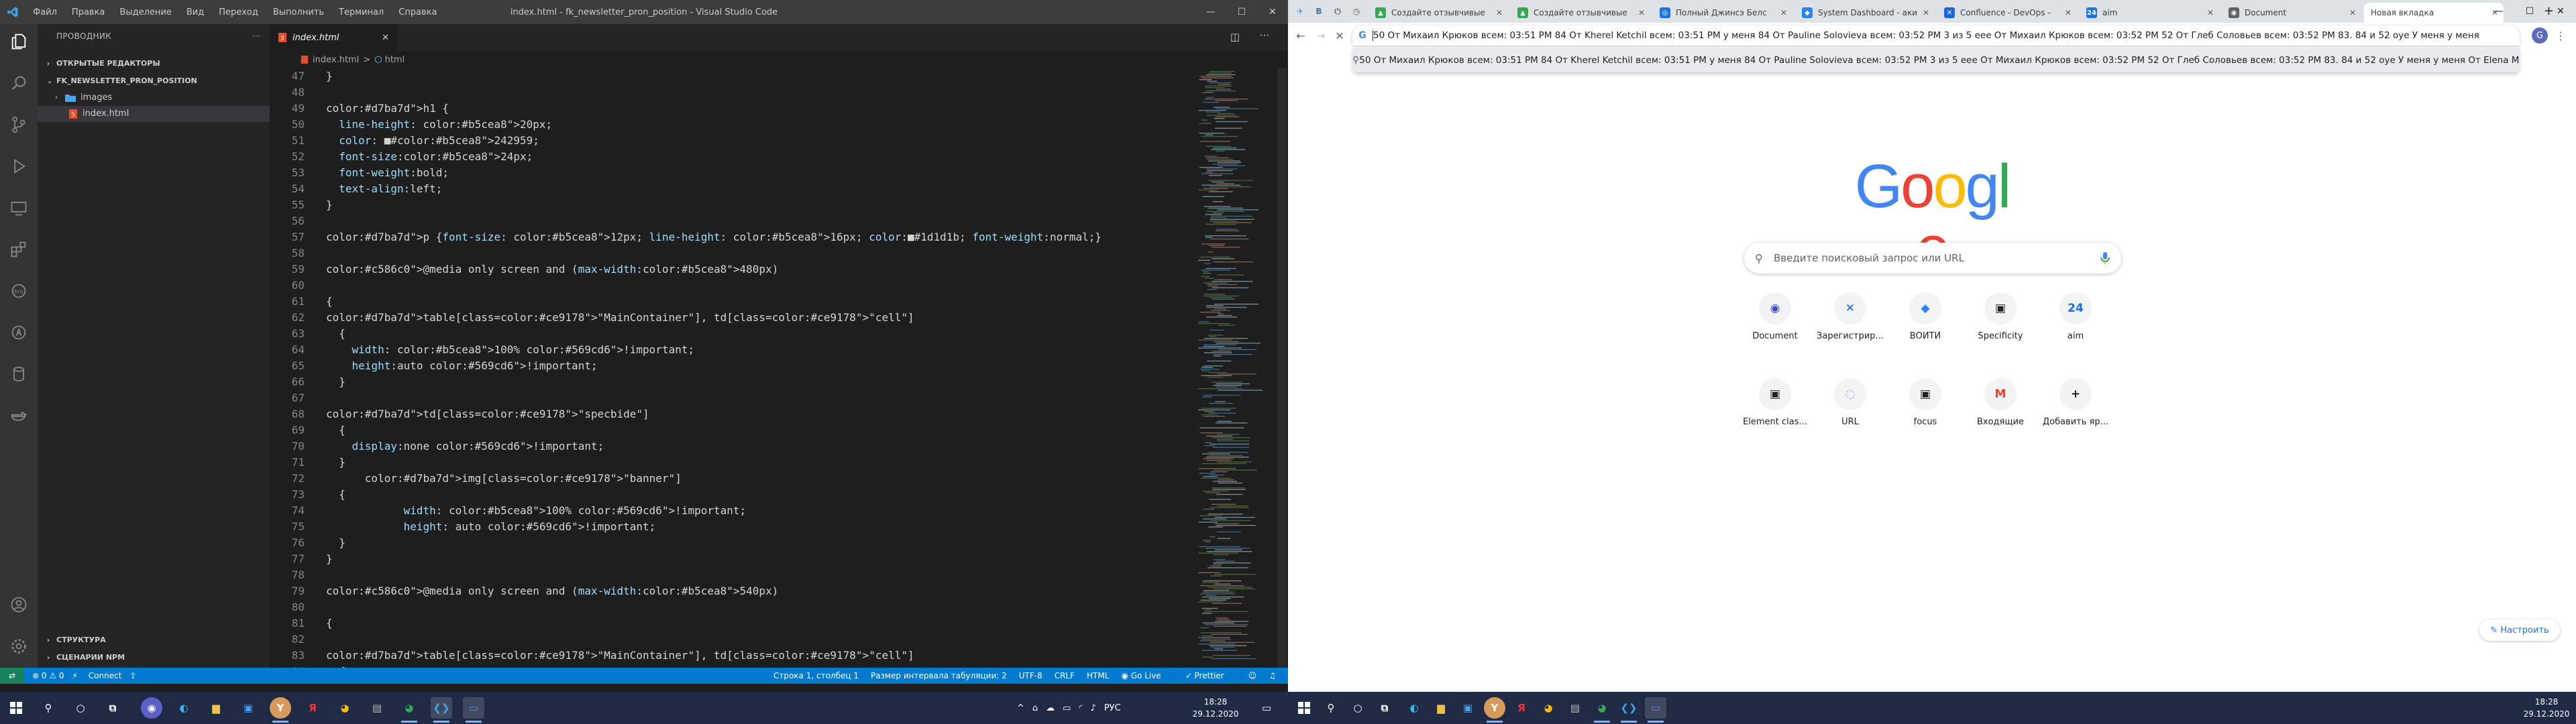 The image size is (2576, 724). What do you see at coordinates (19, 646) in the screenshot?
I see `settings-gear-icon` at bounding box center [19, 646].